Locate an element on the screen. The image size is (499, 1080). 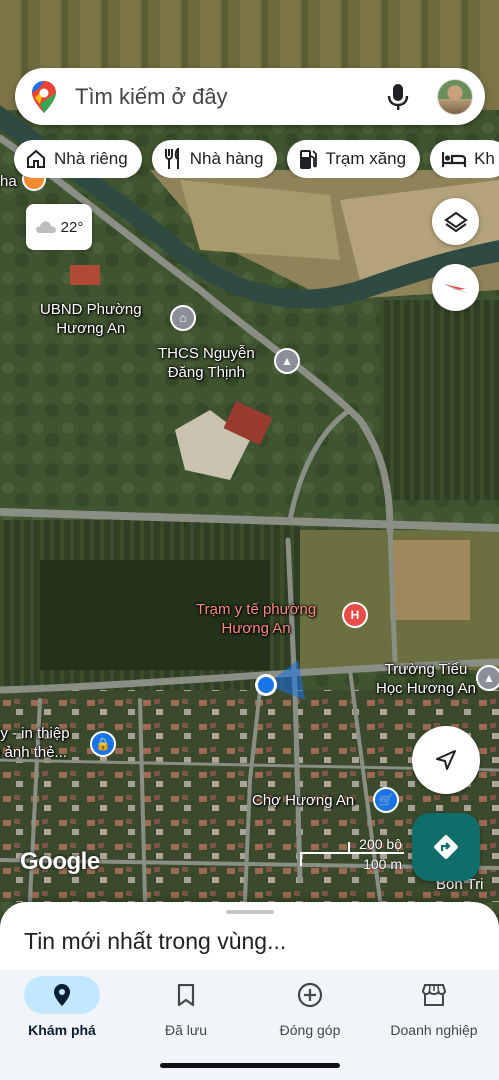
poi-thcs: THCS Nguyễn Đăng Thịnh is located at coordinates (206, 363).